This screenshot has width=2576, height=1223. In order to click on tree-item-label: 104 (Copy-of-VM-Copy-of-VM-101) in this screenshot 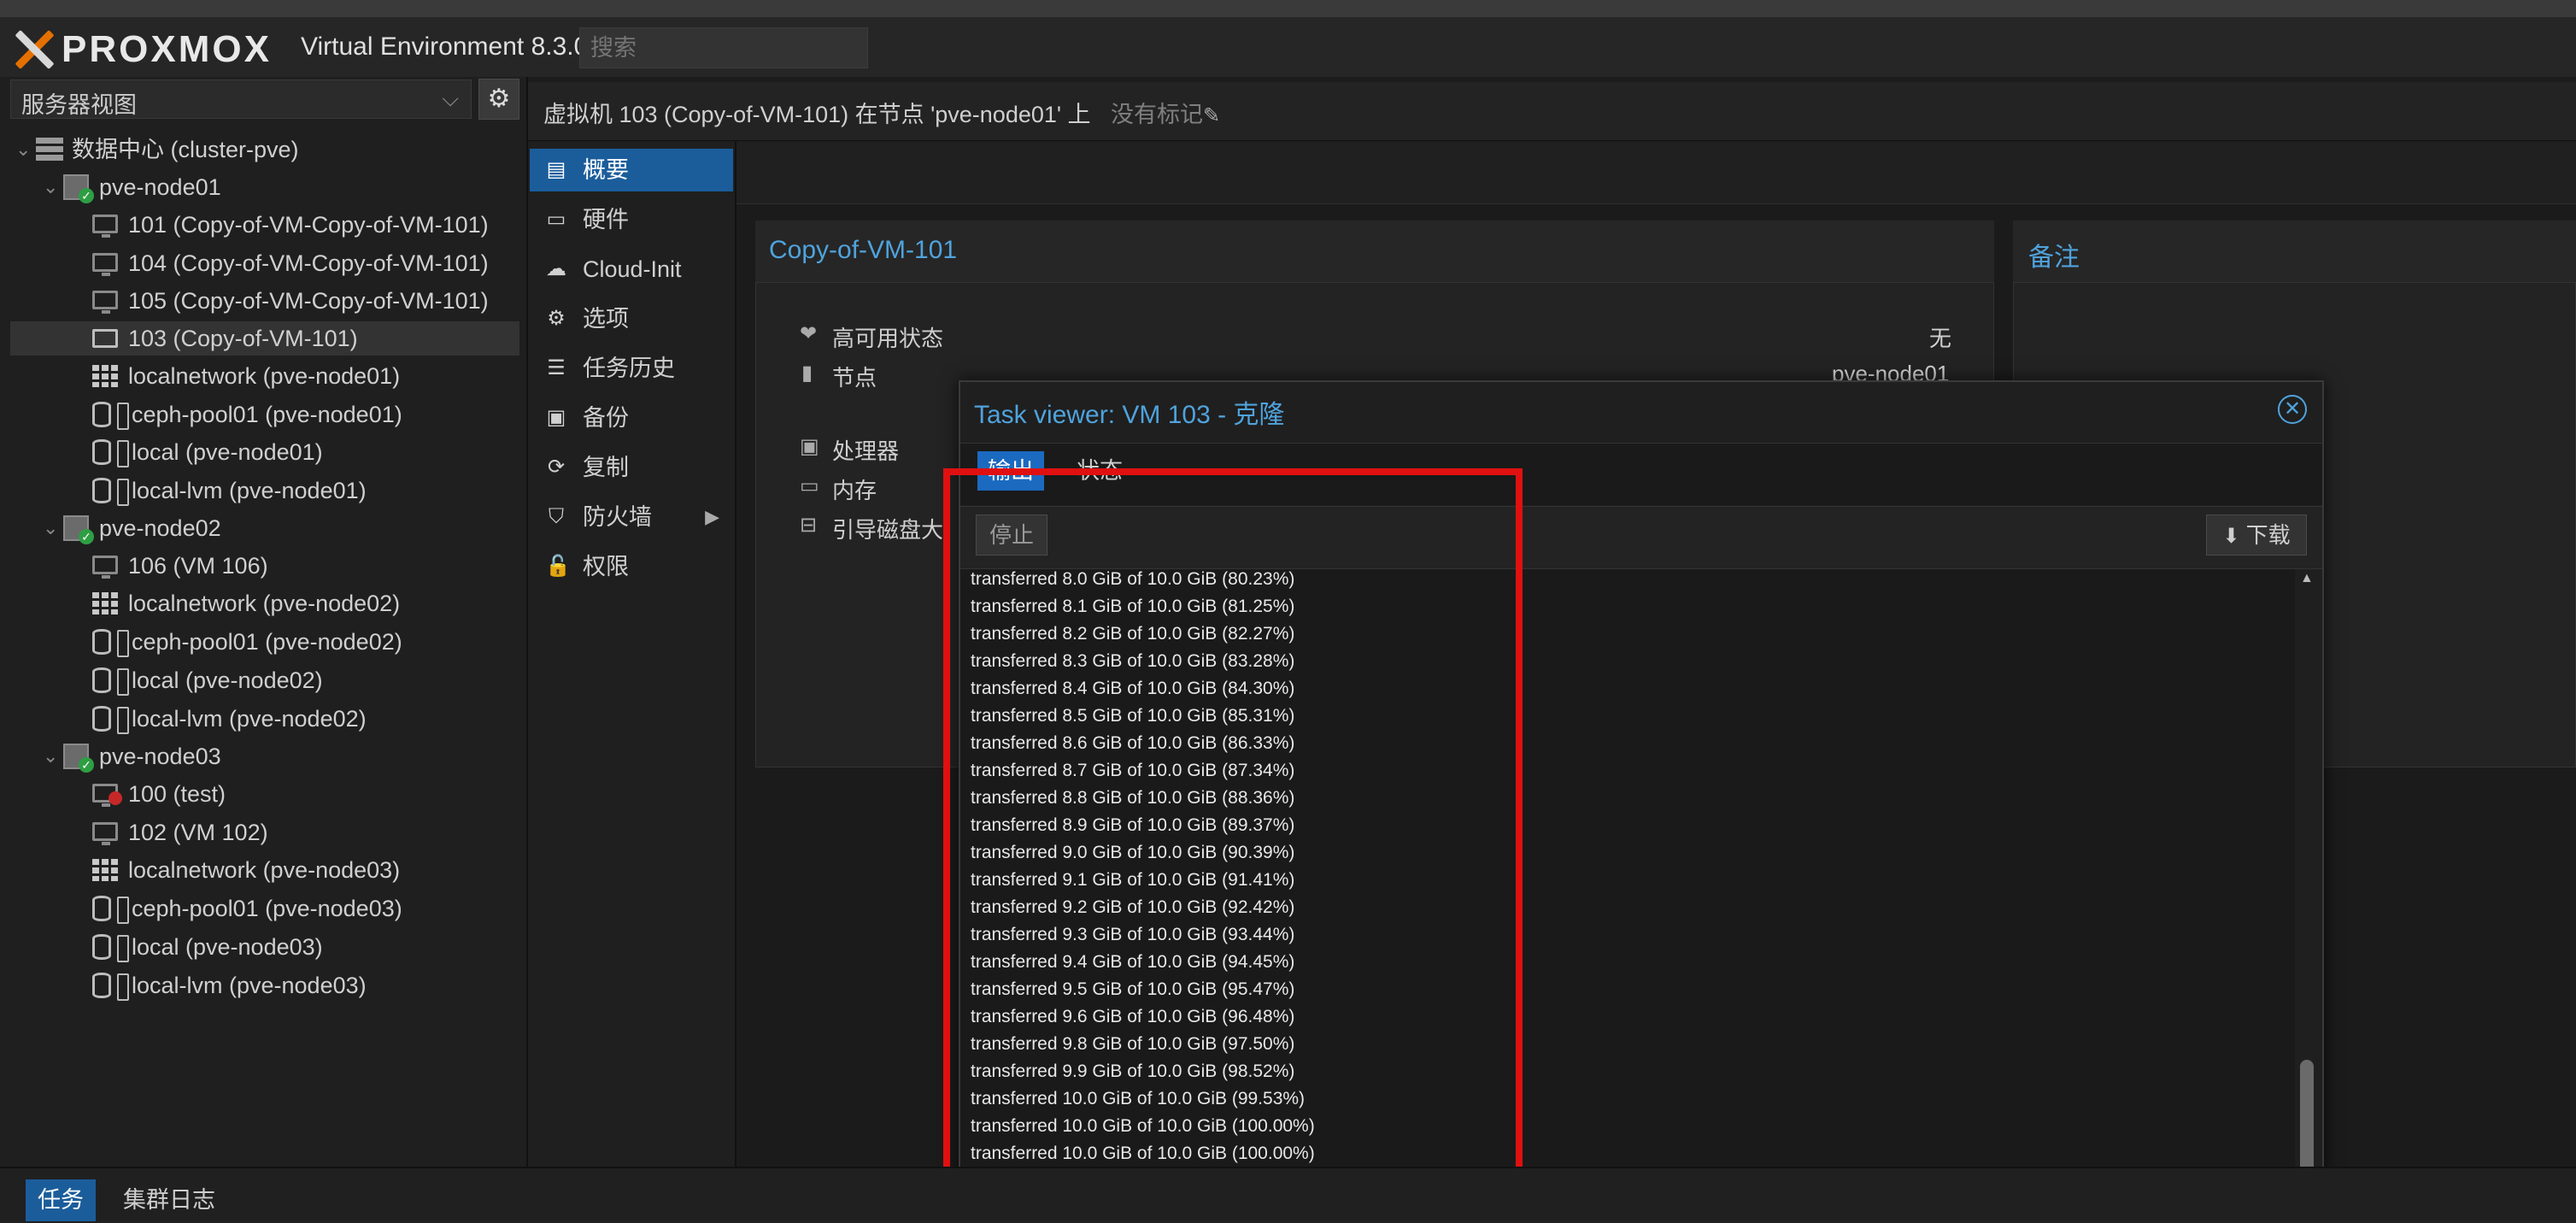, I will do `click(308, 263)`.